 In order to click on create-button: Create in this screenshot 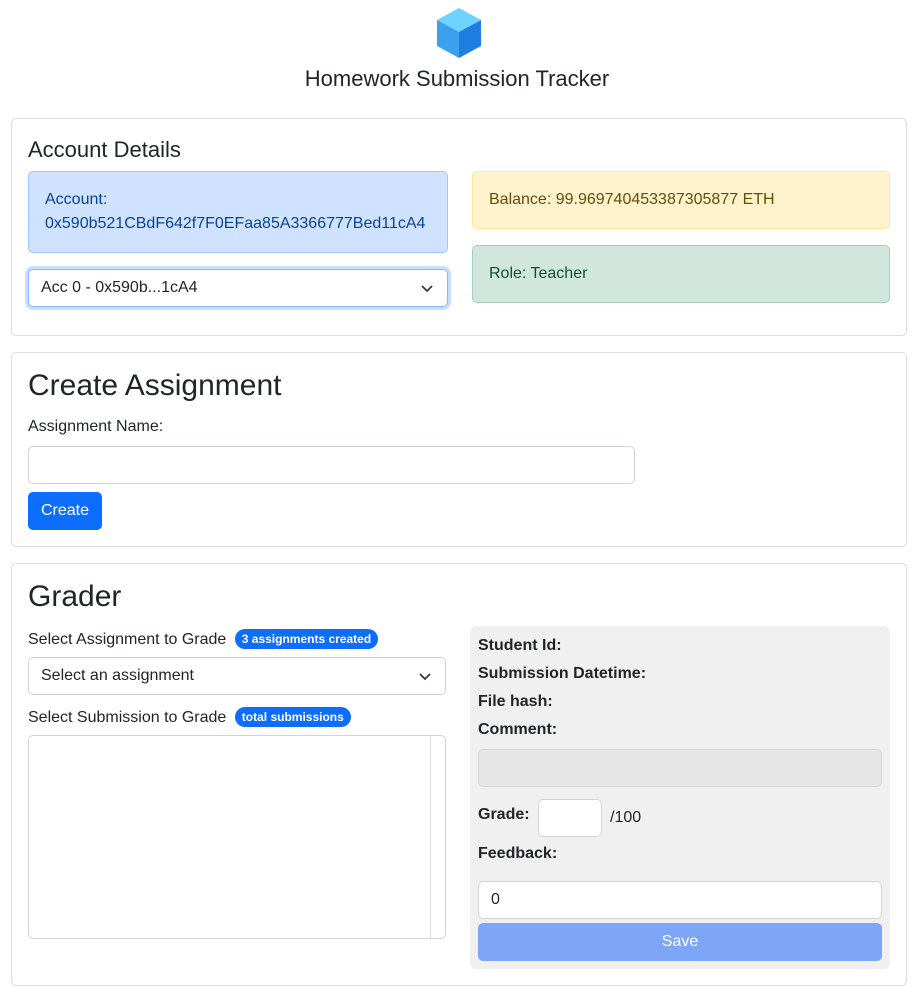, I will do `click(65, 511)`.